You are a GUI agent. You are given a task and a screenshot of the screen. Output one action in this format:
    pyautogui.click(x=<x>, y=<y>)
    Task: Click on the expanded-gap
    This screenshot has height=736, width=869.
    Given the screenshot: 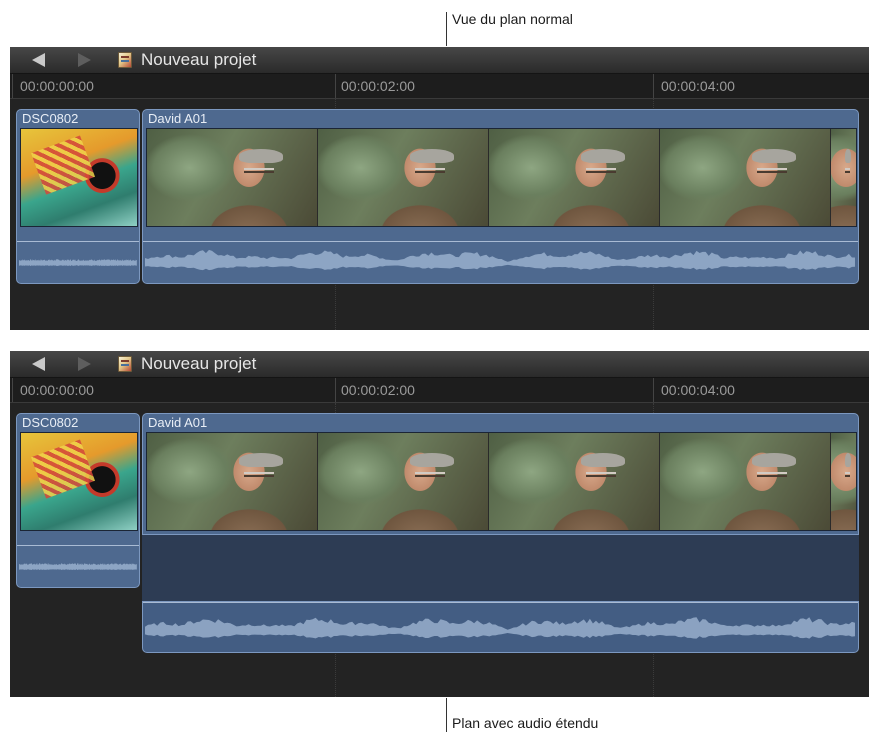 What is the action you would take?
    pyautogui.click(x=500, y=568)
    